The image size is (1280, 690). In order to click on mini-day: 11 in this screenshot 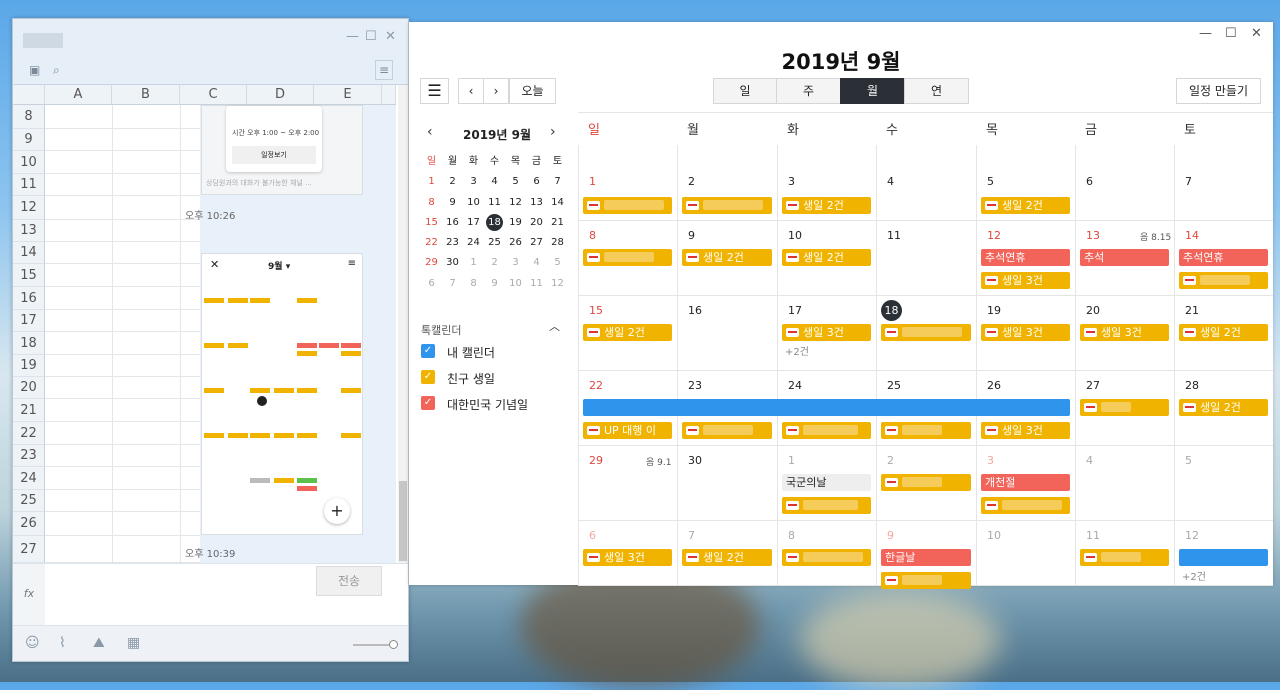, I will do `click(536, 284)`.